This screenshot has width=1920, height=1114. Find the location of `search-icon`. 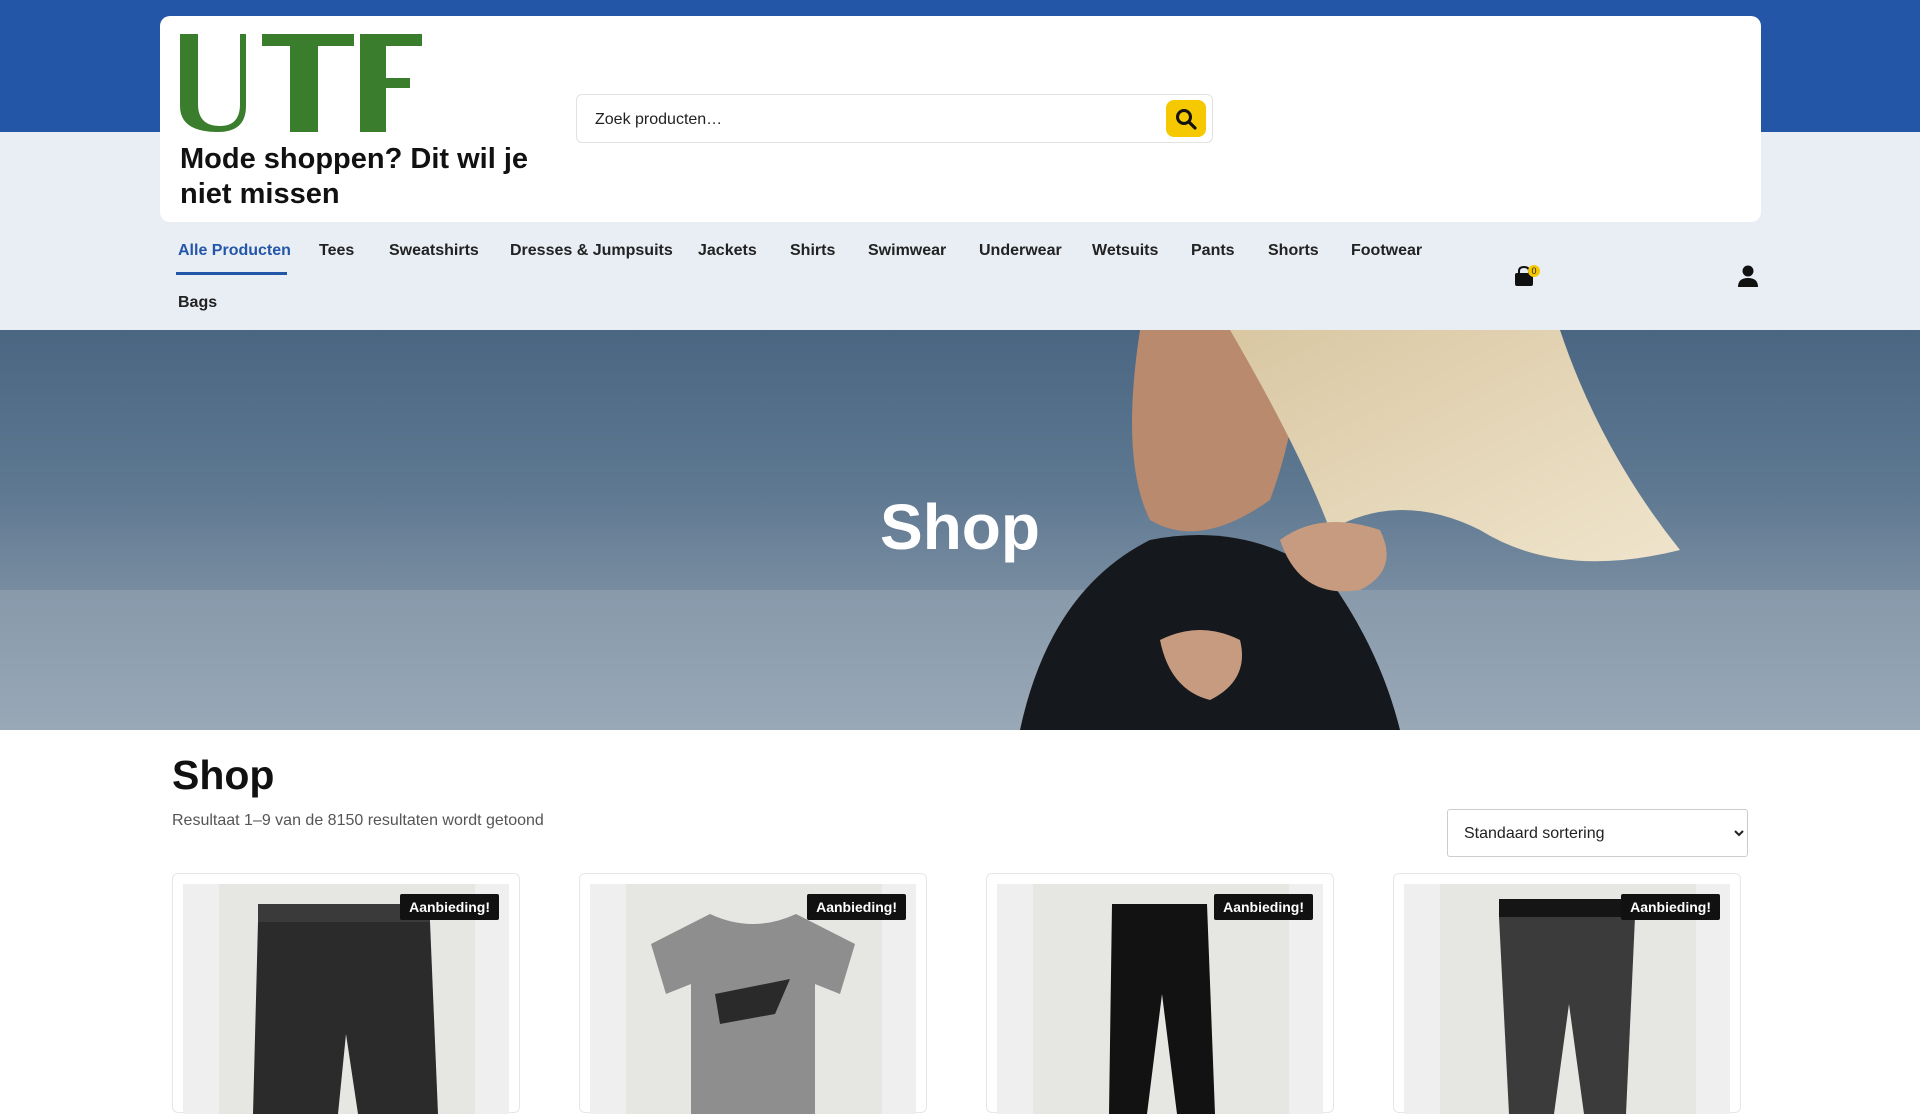

search-icon is located at coordinates (1186, 119).